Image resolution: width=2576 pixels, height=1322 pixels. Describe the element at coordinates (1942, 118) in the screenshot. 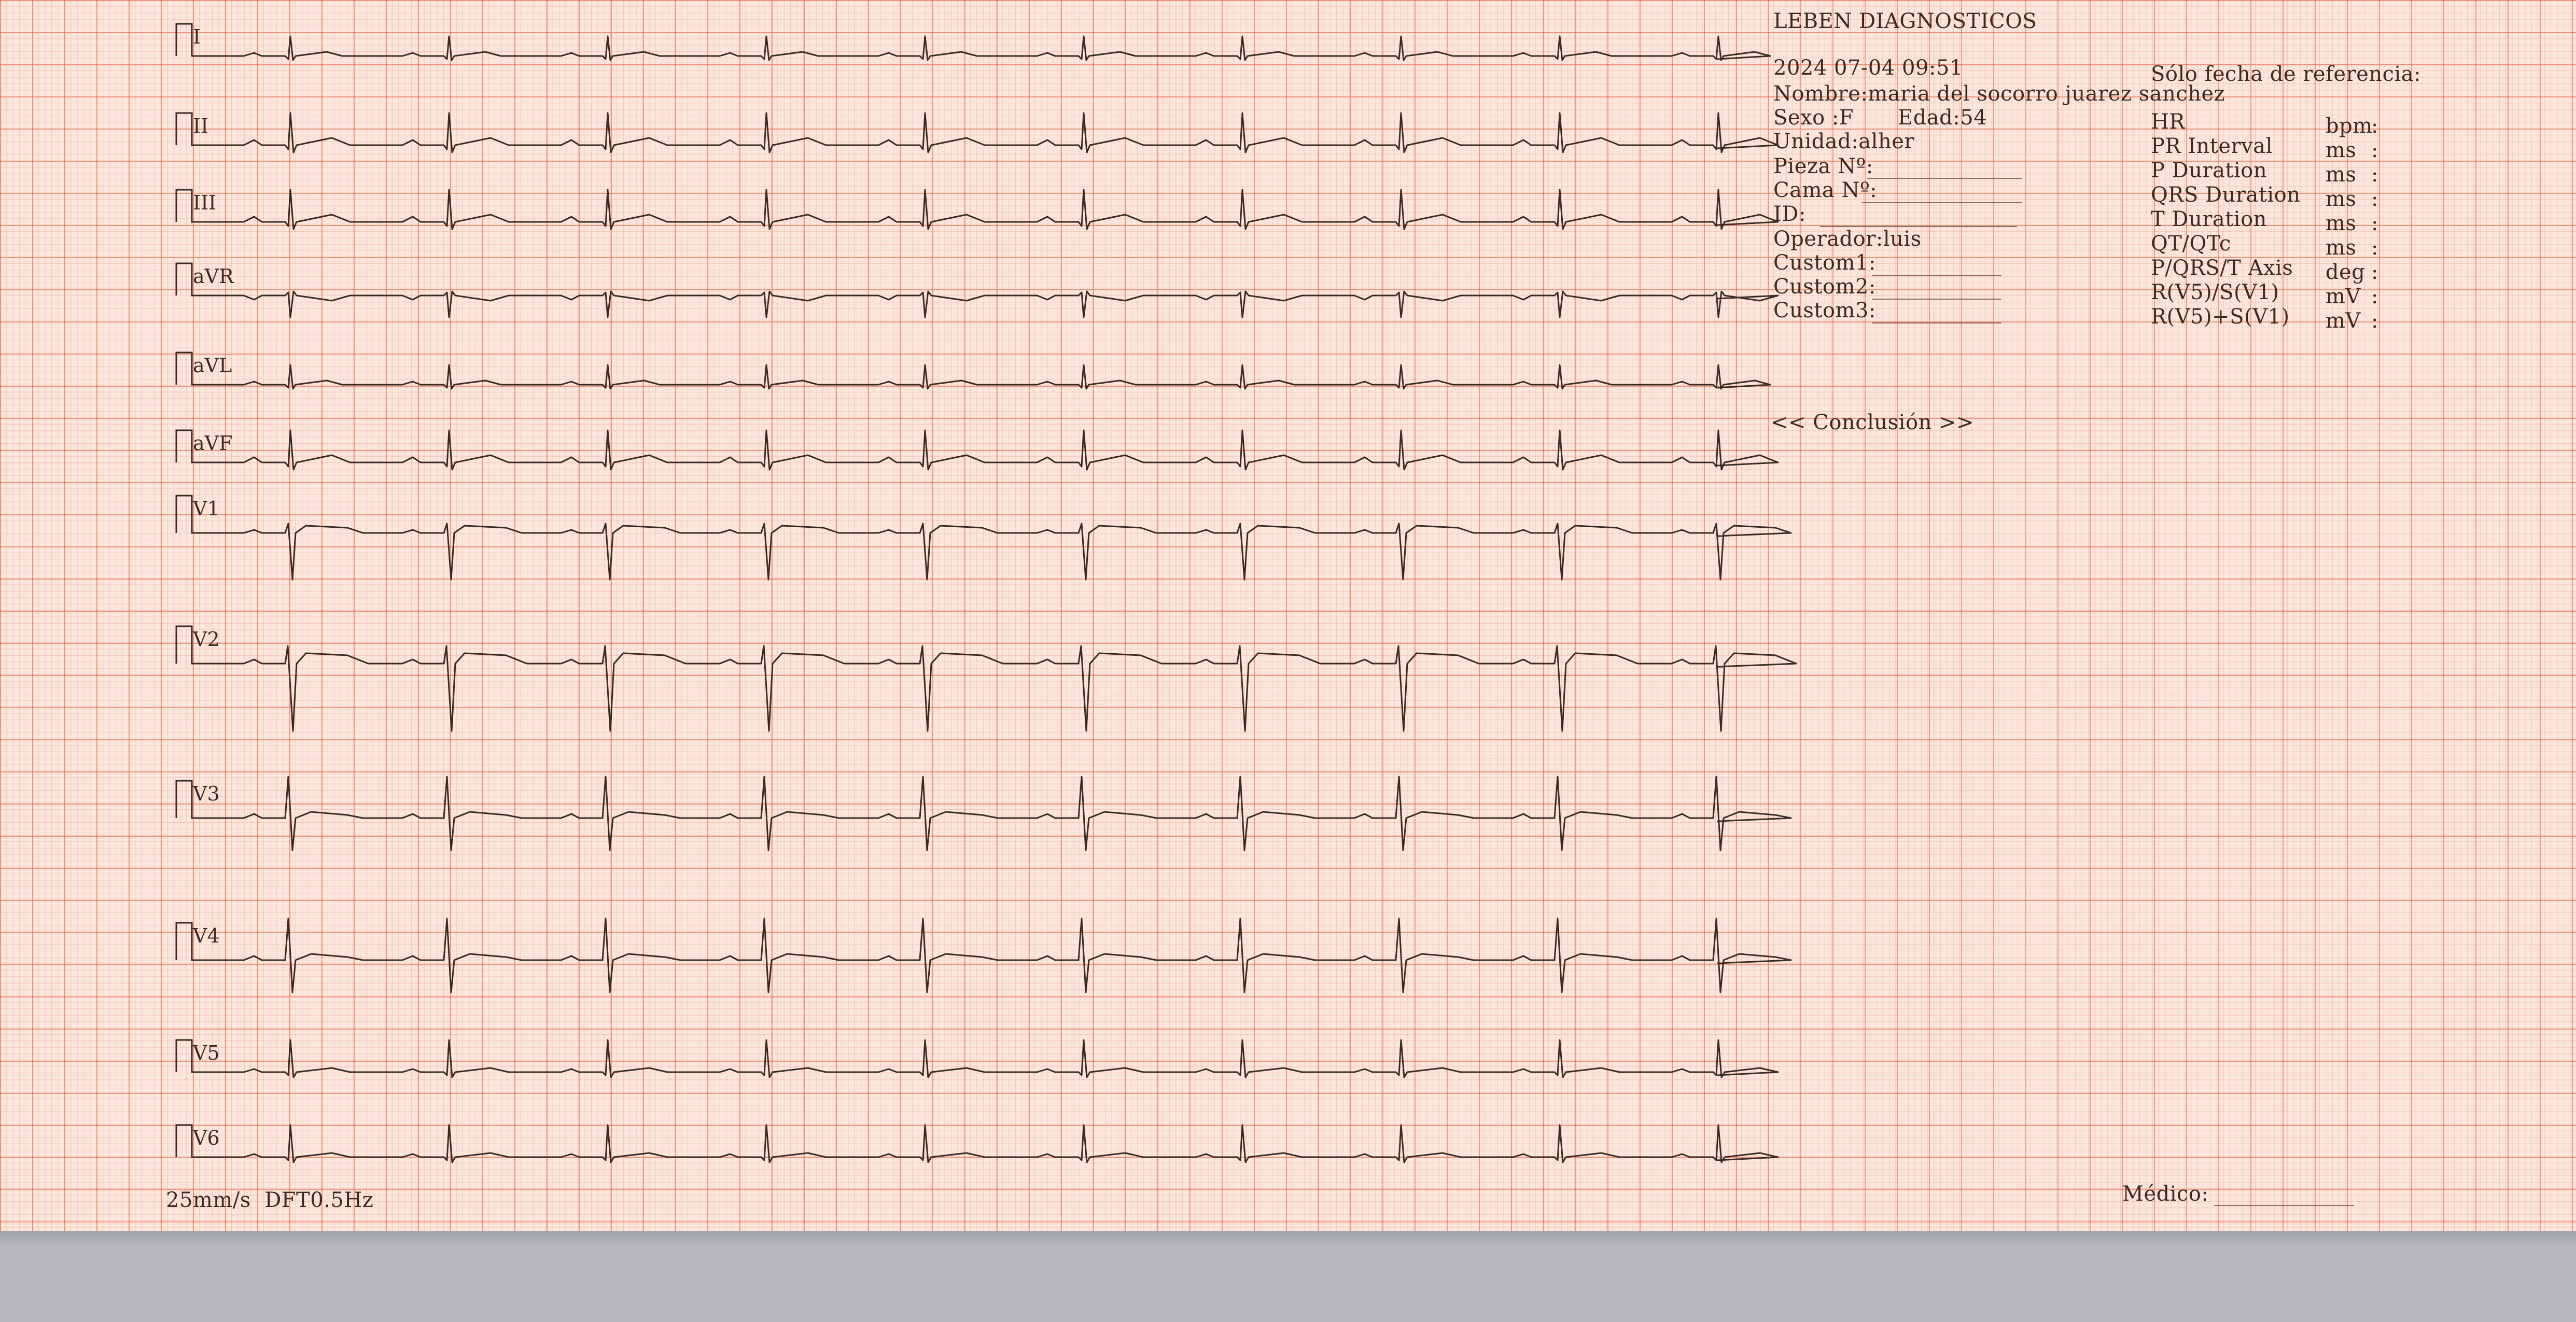

I see `patient-age: Edad:54` at that location.